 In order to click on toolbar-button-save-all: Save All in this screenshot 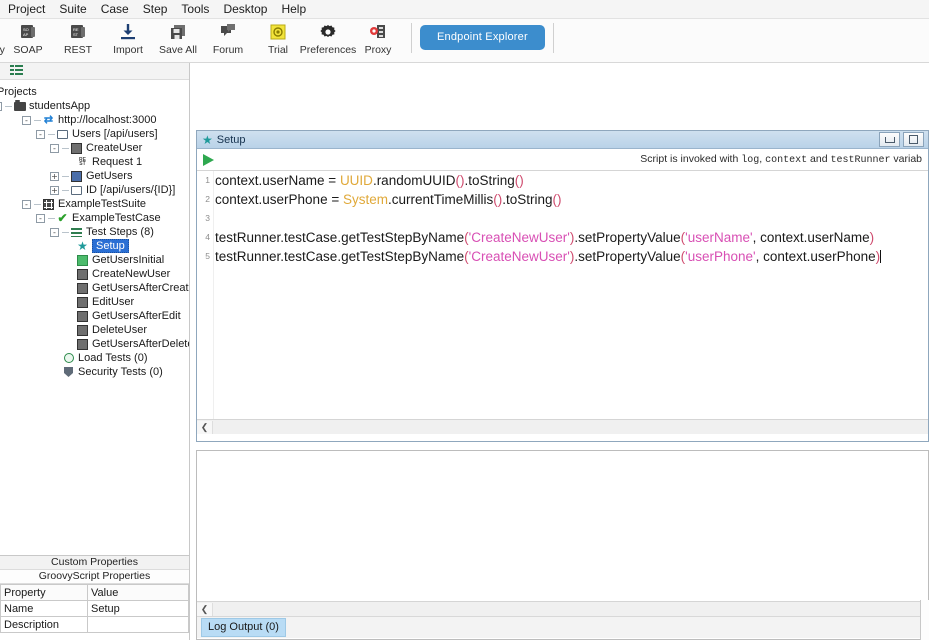, I will do `click(178, 40)`.